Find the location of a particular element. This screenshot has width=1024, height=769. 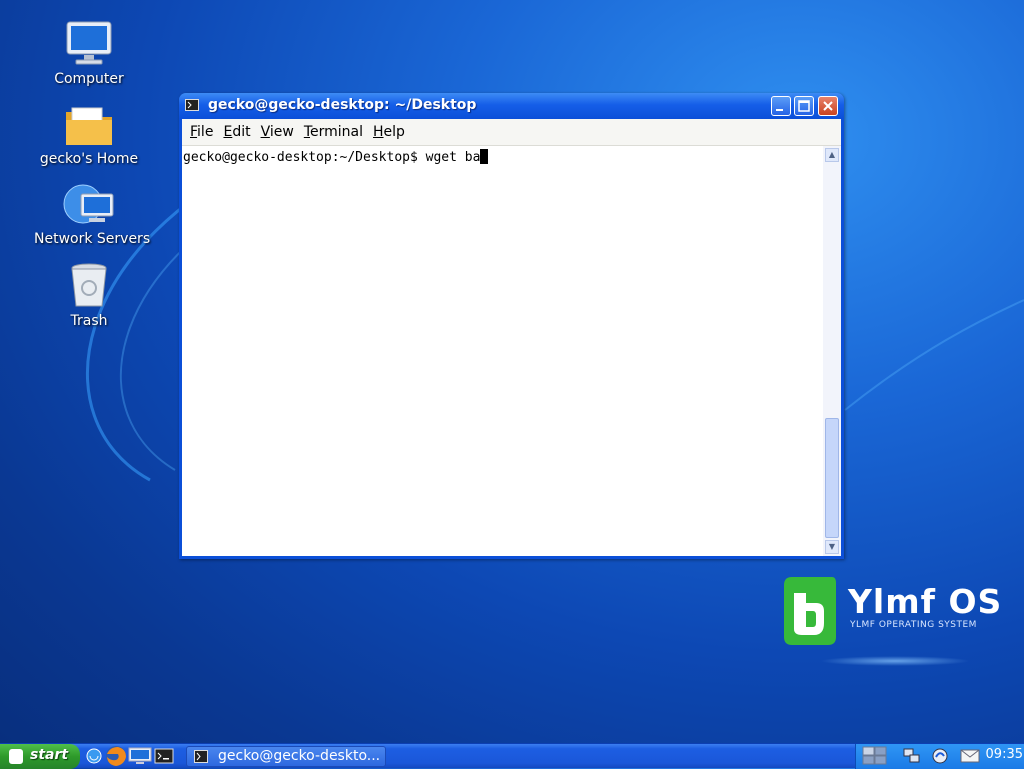

window-titlebar: gecko@gecko-desktop: ~/Desktop is located at coordinates (511, 106).